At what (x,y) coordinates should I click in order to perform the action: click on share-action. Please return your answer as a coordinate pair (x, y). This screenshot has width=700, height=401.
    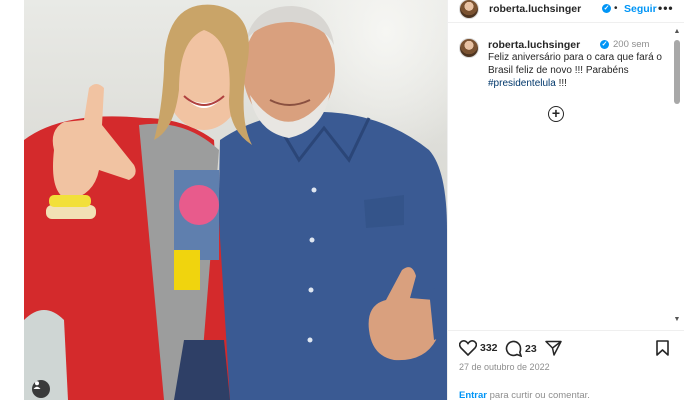
    Looking at the image, I should click on (553, 348).